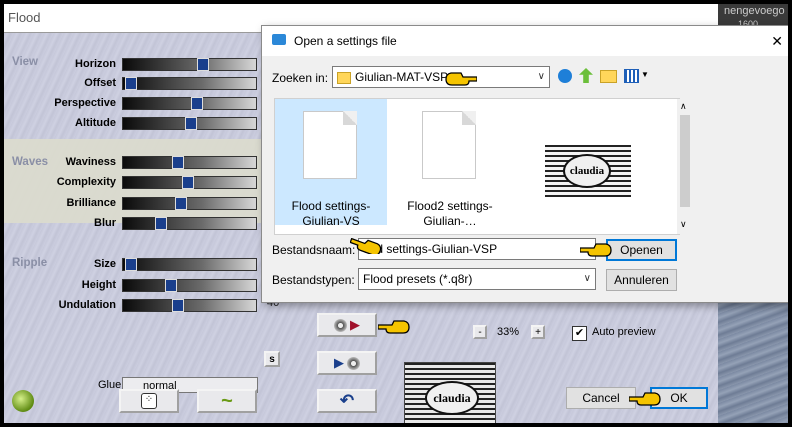 The image size is (792, 427). I want to click on file-item: Flood settings-Giulian-VS, so click(331, 163).